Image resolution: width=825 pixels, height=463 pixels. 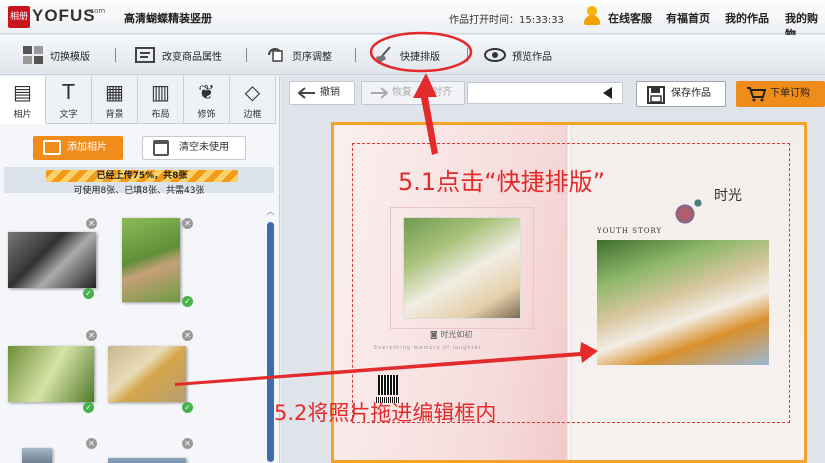 I want to click on switch-template-button: 切换模版, so click(x=56, y=55).